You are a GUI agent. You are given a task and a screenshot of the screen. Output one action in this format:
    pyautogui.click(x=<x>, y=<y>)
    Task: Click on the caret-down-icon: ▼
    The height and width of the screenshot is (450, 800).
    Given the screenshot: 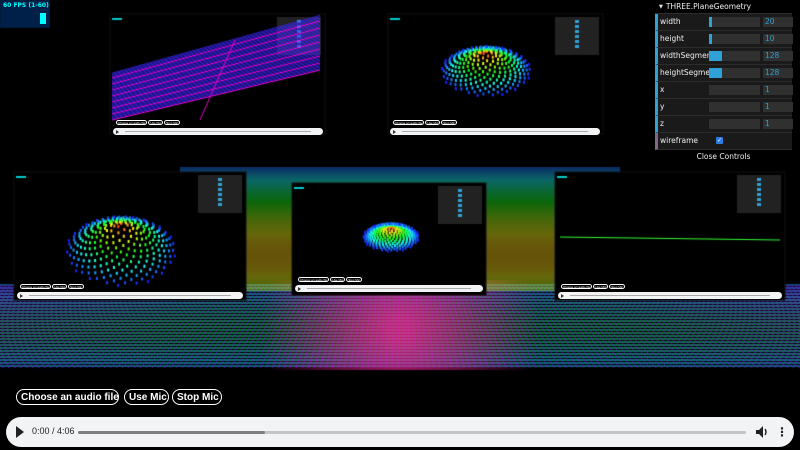 What is the action you would take?
    pyautogui.click(x=661, y=7)
    